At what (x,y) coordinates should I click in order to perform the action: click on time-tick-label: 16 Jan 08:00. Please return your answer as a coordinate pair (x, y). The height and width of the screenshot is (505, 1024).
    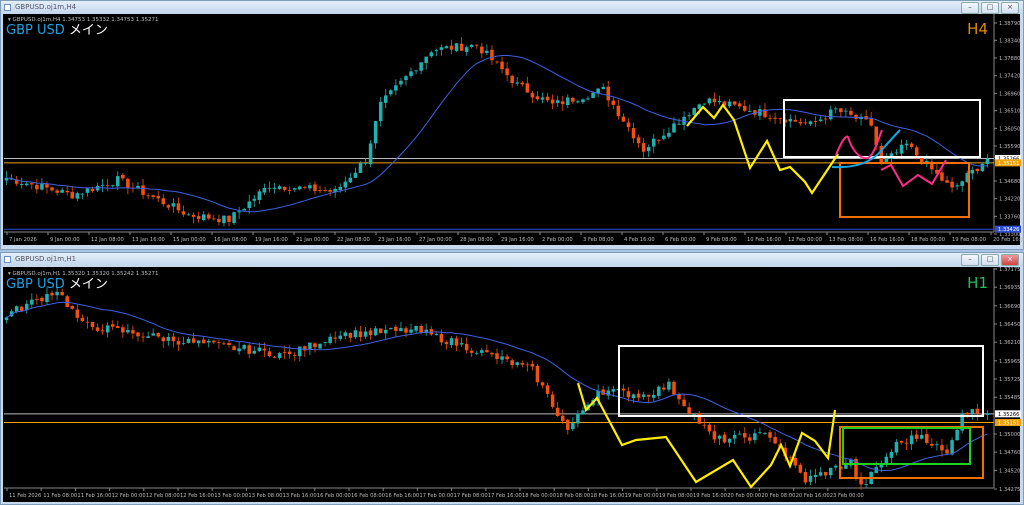
    Looking at the image, I should click on (230, 240).